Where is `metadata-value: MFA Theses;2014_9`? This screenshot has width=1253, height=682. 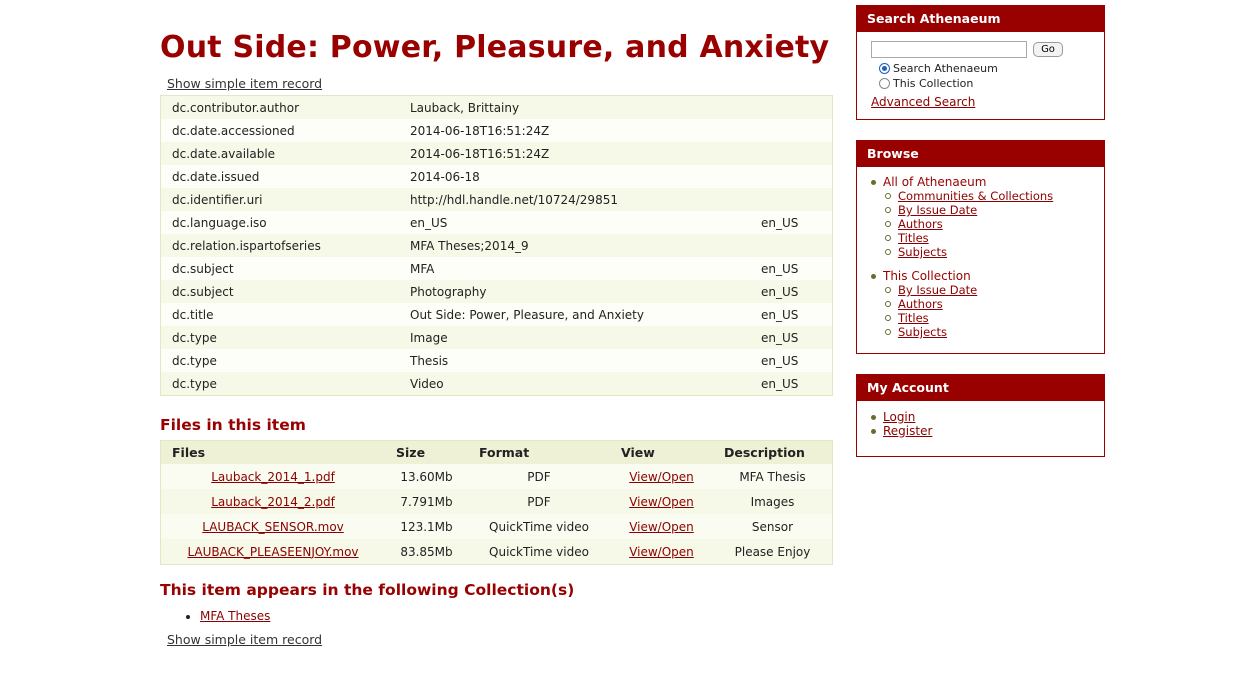 metadata-value: MFA Theses;2014_9 is located at coordinates (574, 245).